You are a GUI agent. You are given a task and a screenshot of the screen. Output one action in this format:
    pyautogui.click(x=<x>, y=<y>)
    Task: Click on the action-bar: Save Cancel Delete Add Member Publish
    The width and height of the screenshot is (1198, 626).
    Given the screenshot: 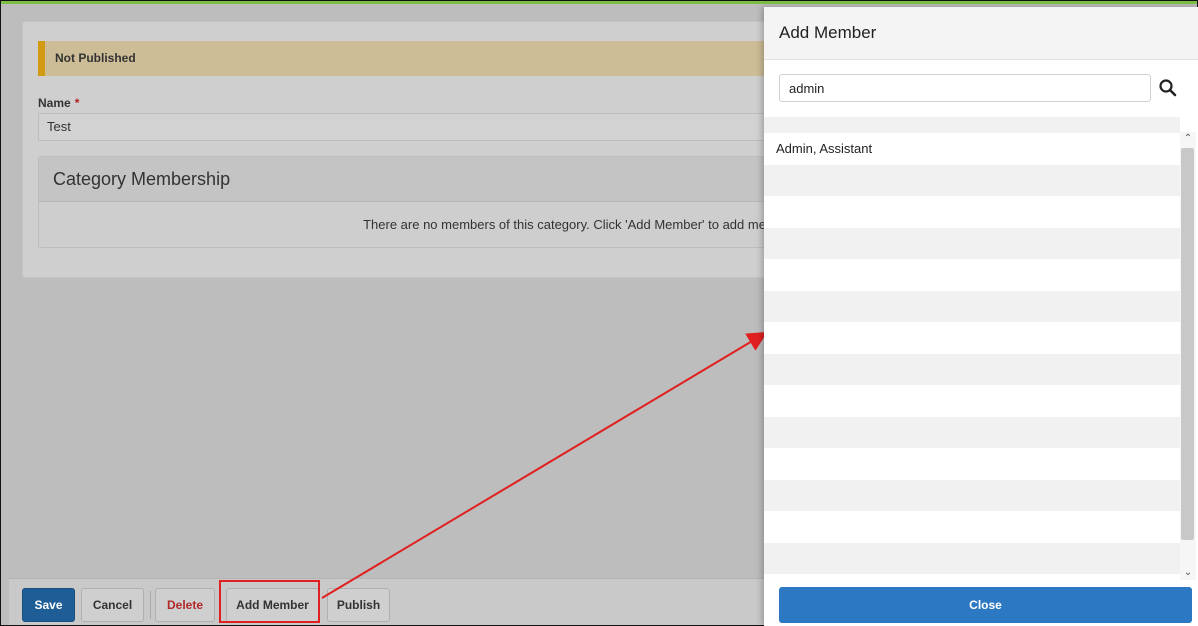 What is the action you would take?
    pyautogui.click(x=389, y=601)
    